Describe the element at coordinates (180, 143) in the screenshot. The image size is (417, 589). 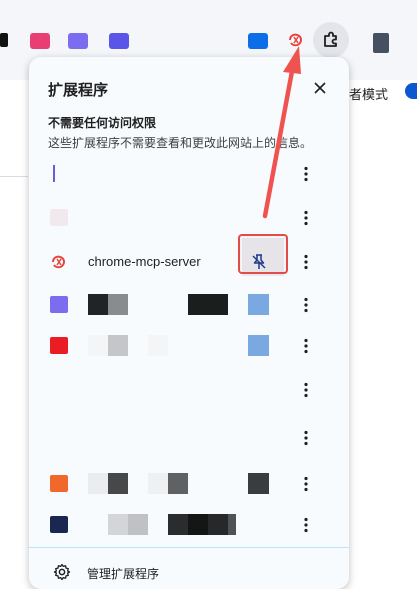
I see `section-description: 这些扩展程序不需要查看和更改此网站上的信息。` at that location.